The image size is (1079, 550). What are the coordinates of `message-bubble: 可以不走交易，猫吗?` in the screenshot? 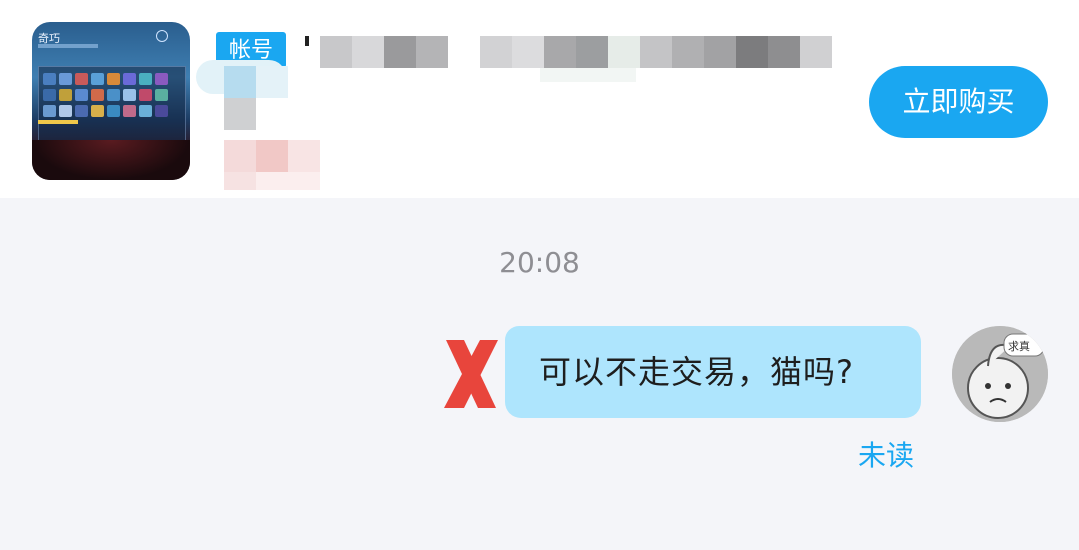 It's located at (713, 372).